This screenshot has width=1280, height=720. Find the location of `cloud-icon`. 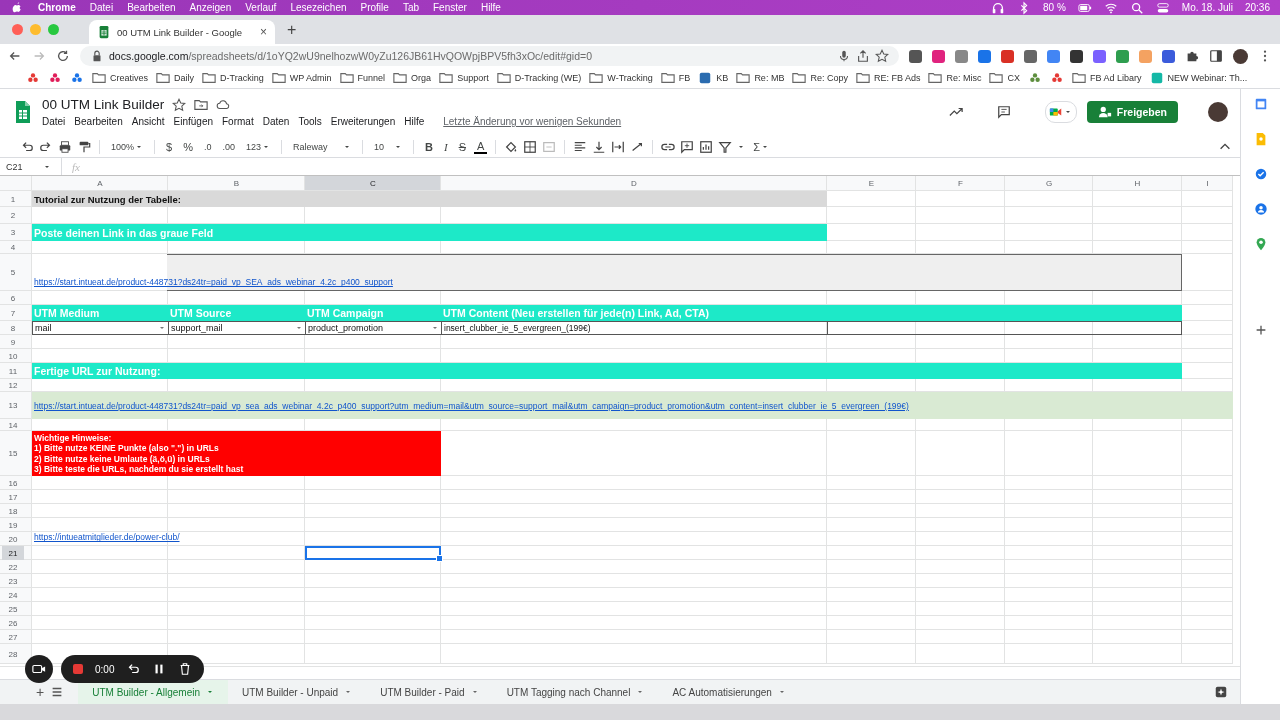

cloud-icon is located at coordinates (223, 104).